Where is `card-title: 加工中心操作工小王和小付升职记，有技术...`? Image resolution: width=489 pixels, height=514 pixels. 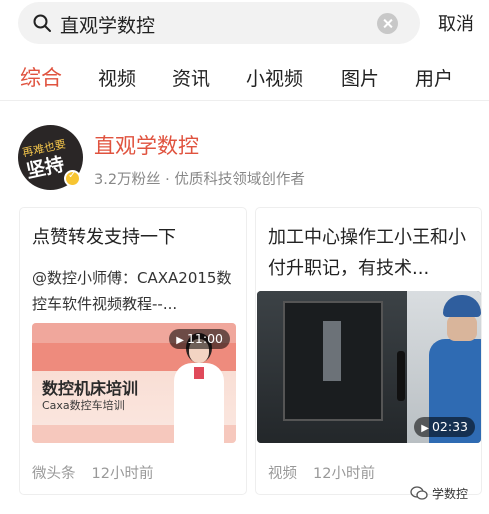
card-title: 加工中心操作工小王和小付升职记，有技术... is located at coordinates (367, 253).